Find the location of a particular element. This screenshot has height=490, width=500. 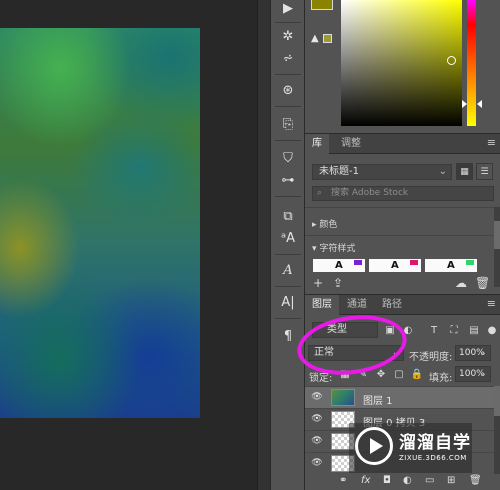

colors-section-header: ▸ 颜色 is located at coordinates (324, 223).